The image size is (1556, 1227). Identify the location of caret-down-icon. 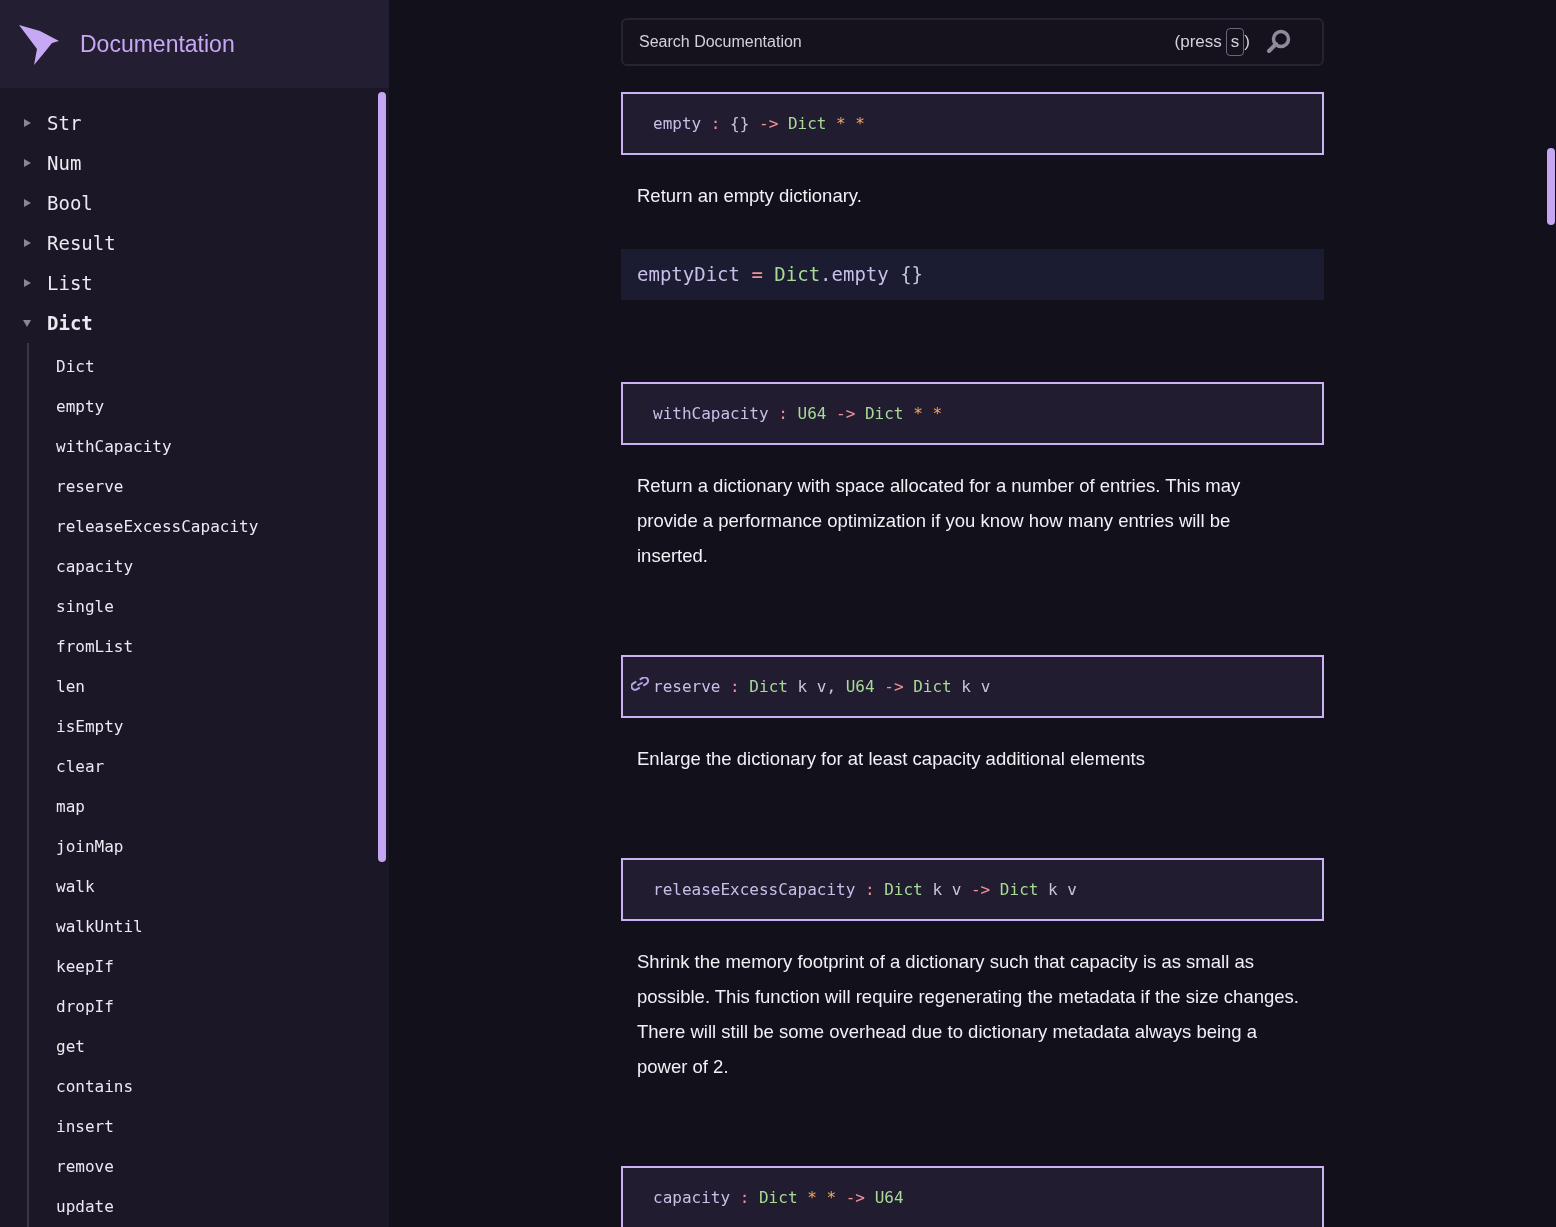
(27, 323).